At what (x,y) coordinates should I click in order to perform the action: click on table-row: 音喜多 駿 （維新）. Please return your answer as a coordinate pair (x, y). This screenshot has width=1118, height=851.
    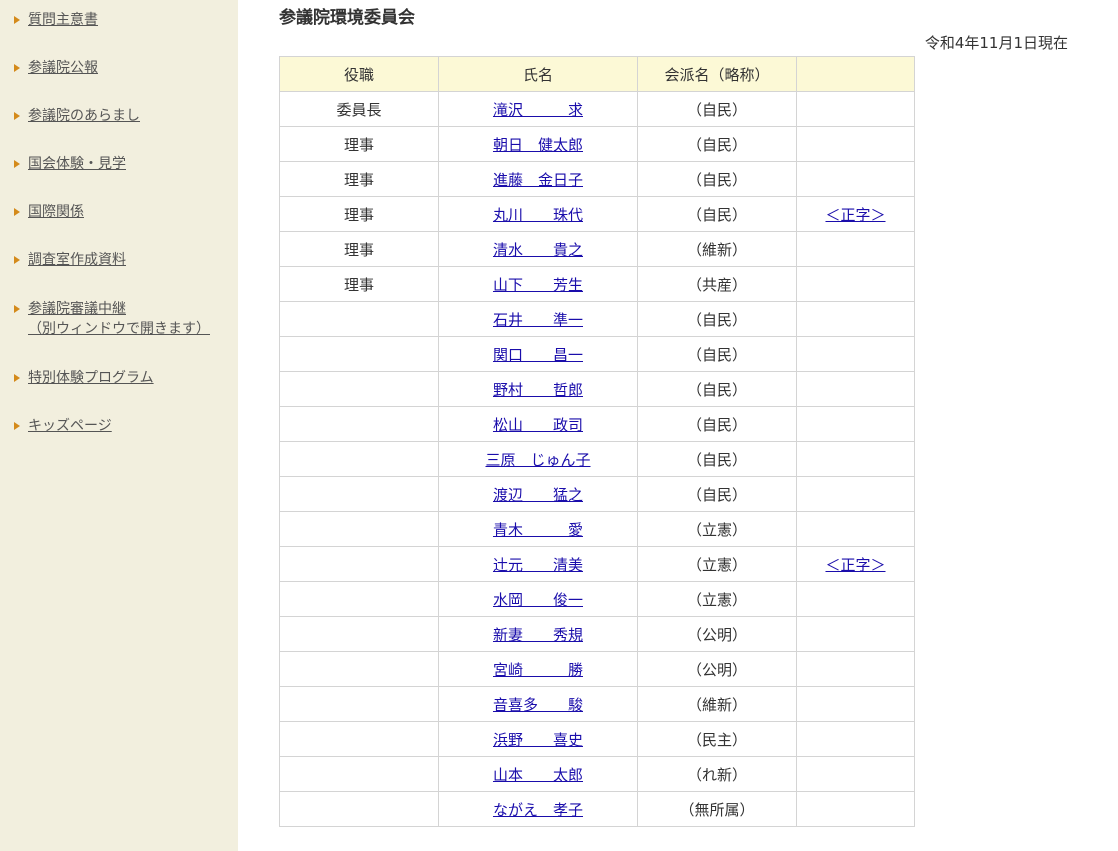
    Looking at the image, I should click on (597, 704).